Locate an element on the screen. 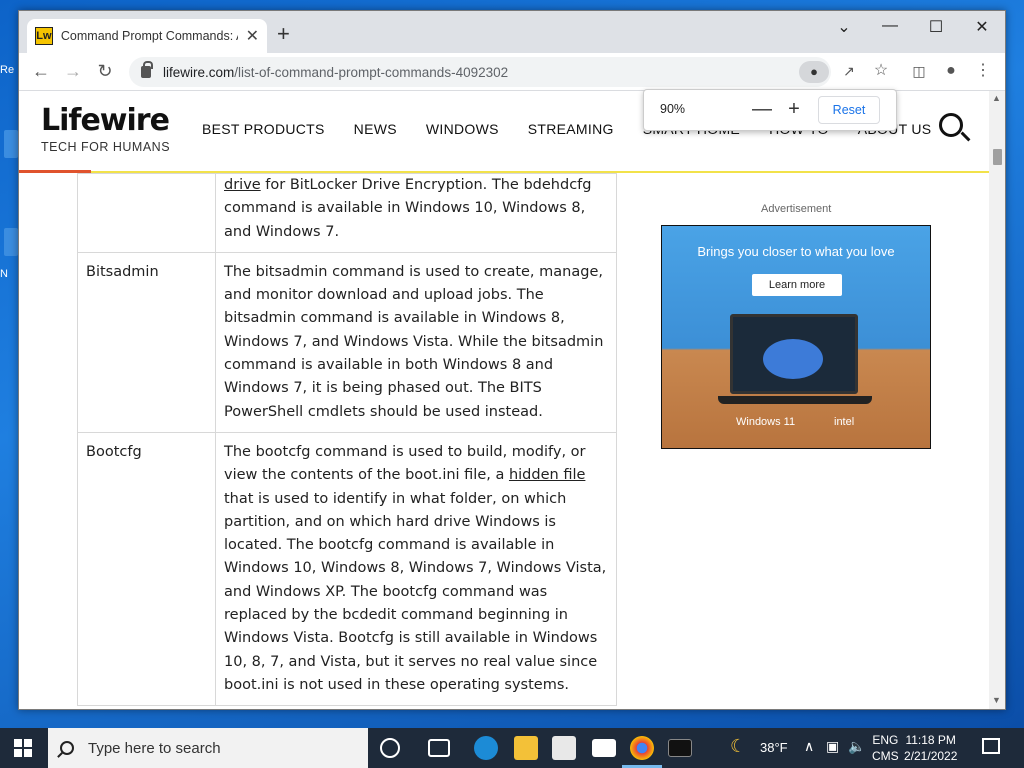 This screenshot has height=768, width=1024. search-icon is located at coordinates (67, 748).